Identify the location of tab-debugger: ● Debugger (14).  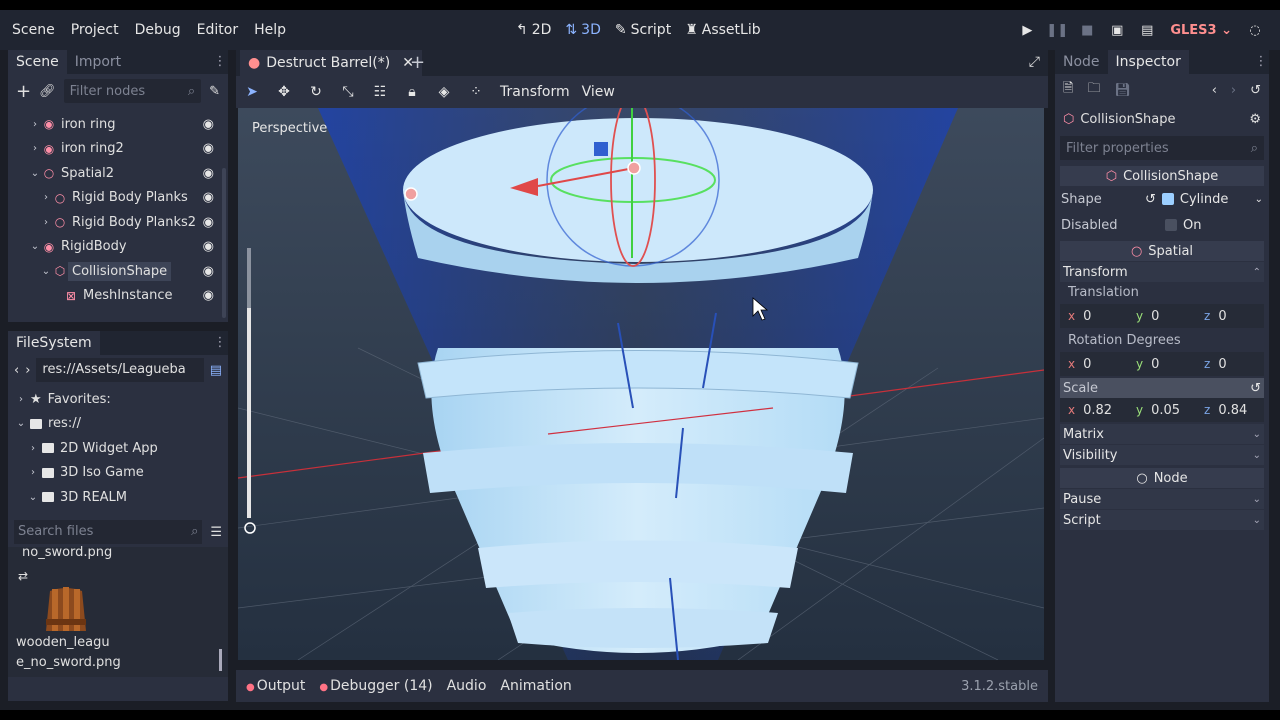
(375, 686).